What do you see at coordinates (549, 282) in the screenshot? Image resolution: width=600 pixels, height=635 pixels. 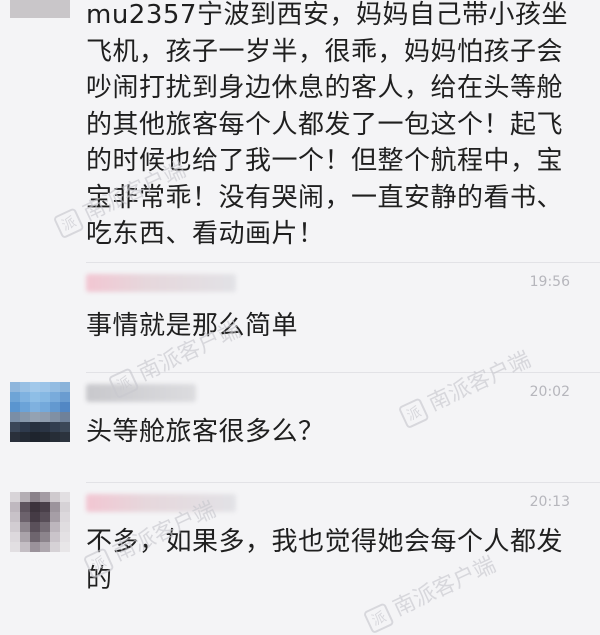 I see `comment-time: 19:56` at bounding box center [549, 282].